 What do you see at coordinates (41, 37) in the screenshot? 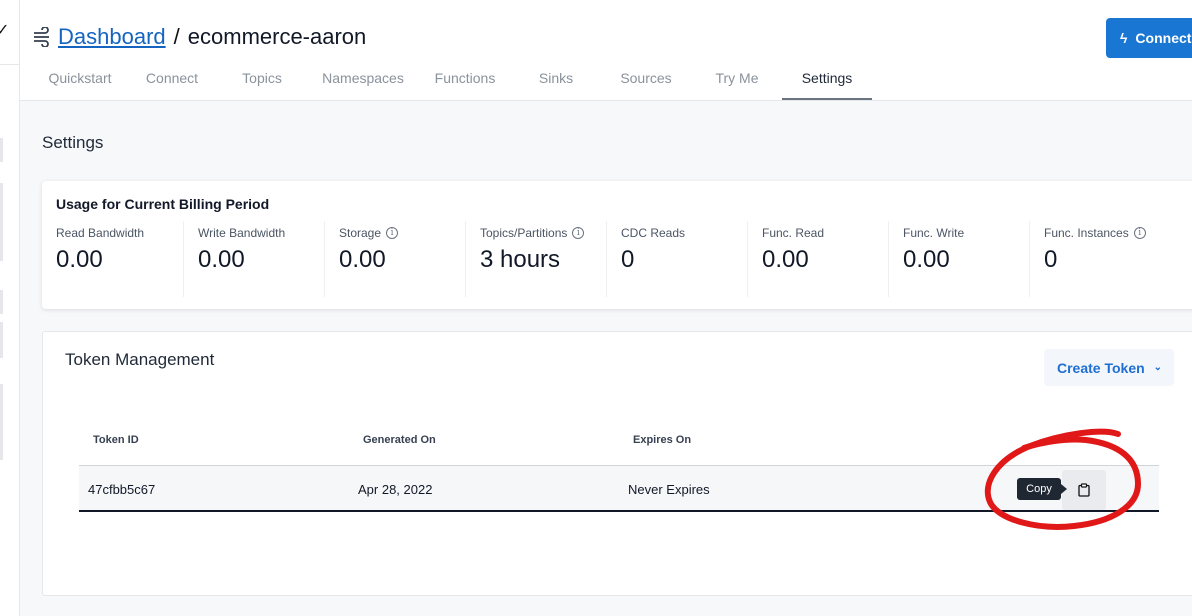
I see `stream-icon` at bounding box center [41, 37].